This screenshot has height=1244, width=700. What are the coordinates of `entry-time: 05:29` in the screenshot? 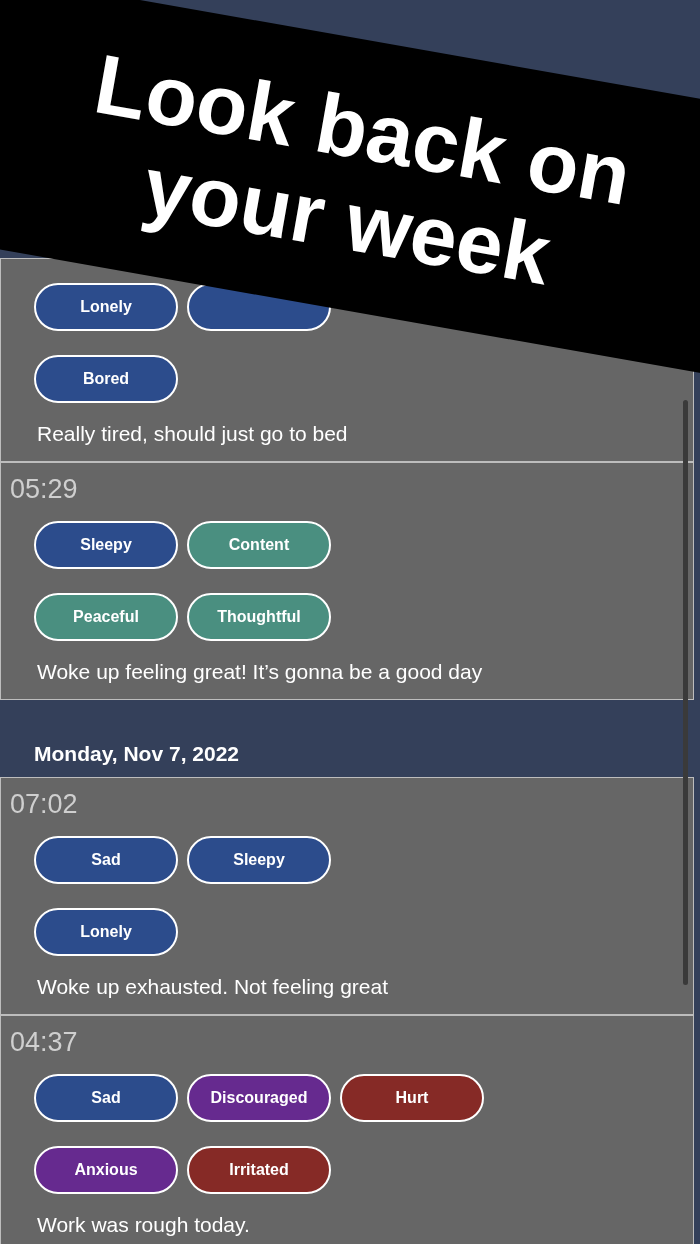 It's located at (44, 489).